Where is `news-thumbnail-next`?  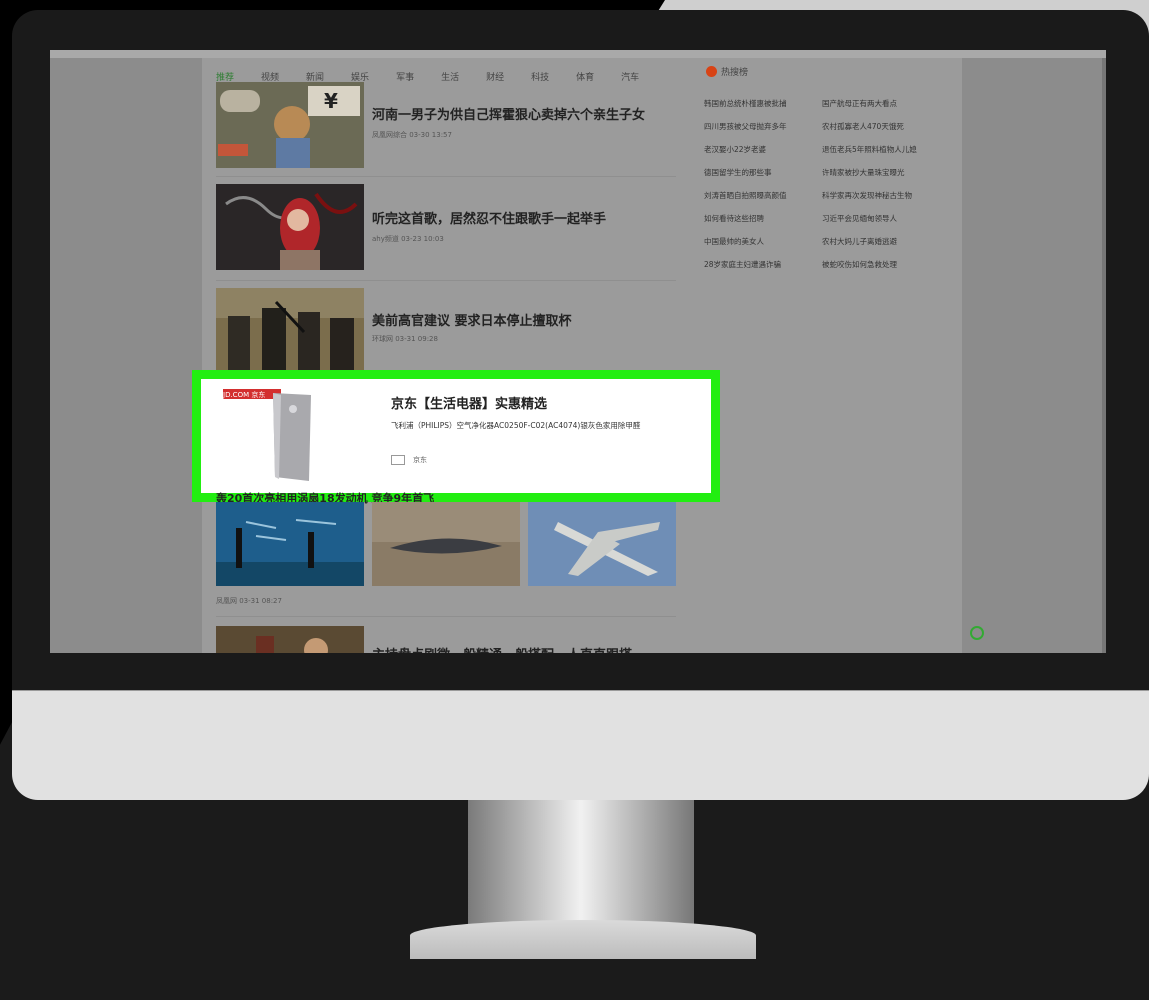 news-thumbnail-next is located at coordinates (290, 639).